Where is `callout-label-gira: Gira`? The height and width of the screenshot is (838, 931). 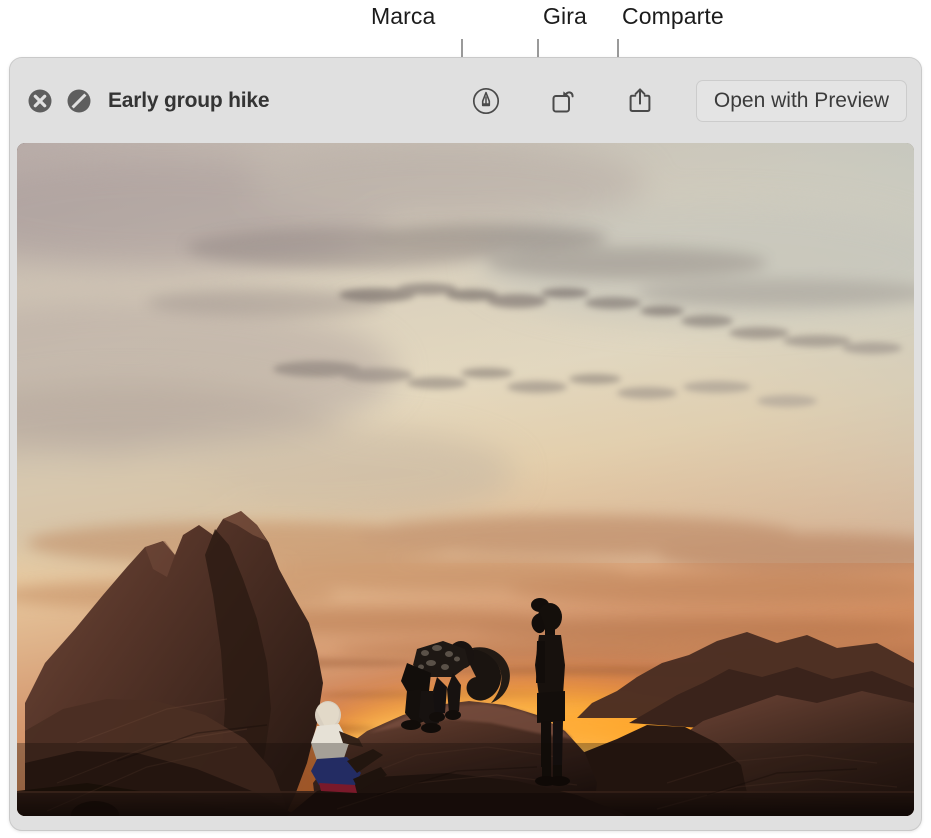
callout-label-gira: Gira is located at coordinates (565, 16).